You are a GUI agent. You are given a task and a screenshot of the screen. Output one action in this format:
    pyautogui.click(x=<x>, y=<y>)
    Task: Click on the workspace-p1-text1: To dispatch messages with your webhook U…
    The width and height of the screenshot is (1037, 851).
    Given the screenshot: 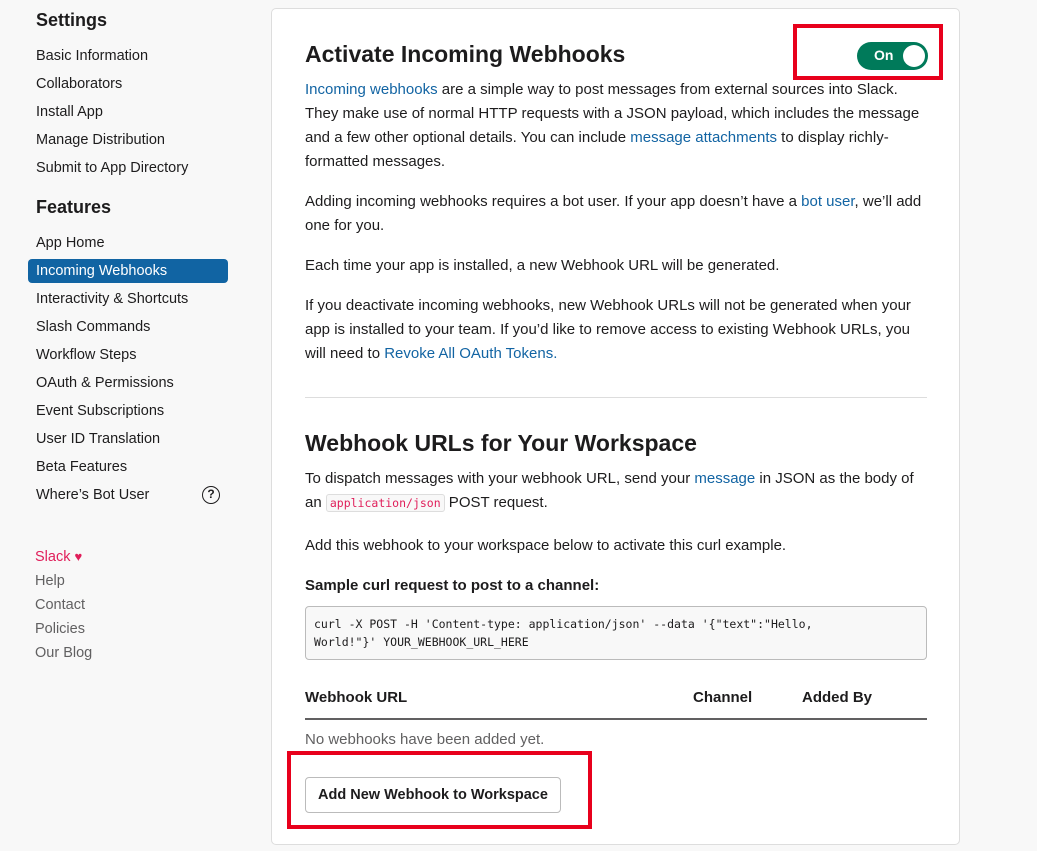 What is the action you would take?
    pyautogui.click(x=500, y=478)
    